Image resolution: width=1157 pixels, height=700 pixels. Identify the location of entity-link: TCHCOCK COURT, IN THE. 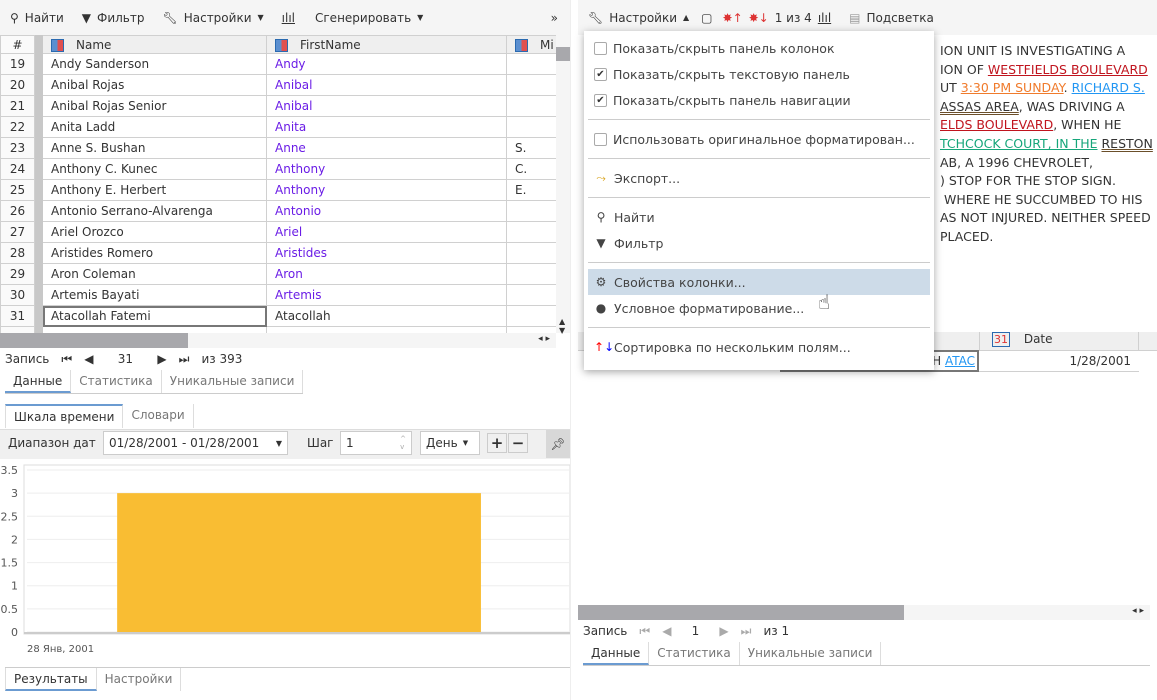
(1019, 143).